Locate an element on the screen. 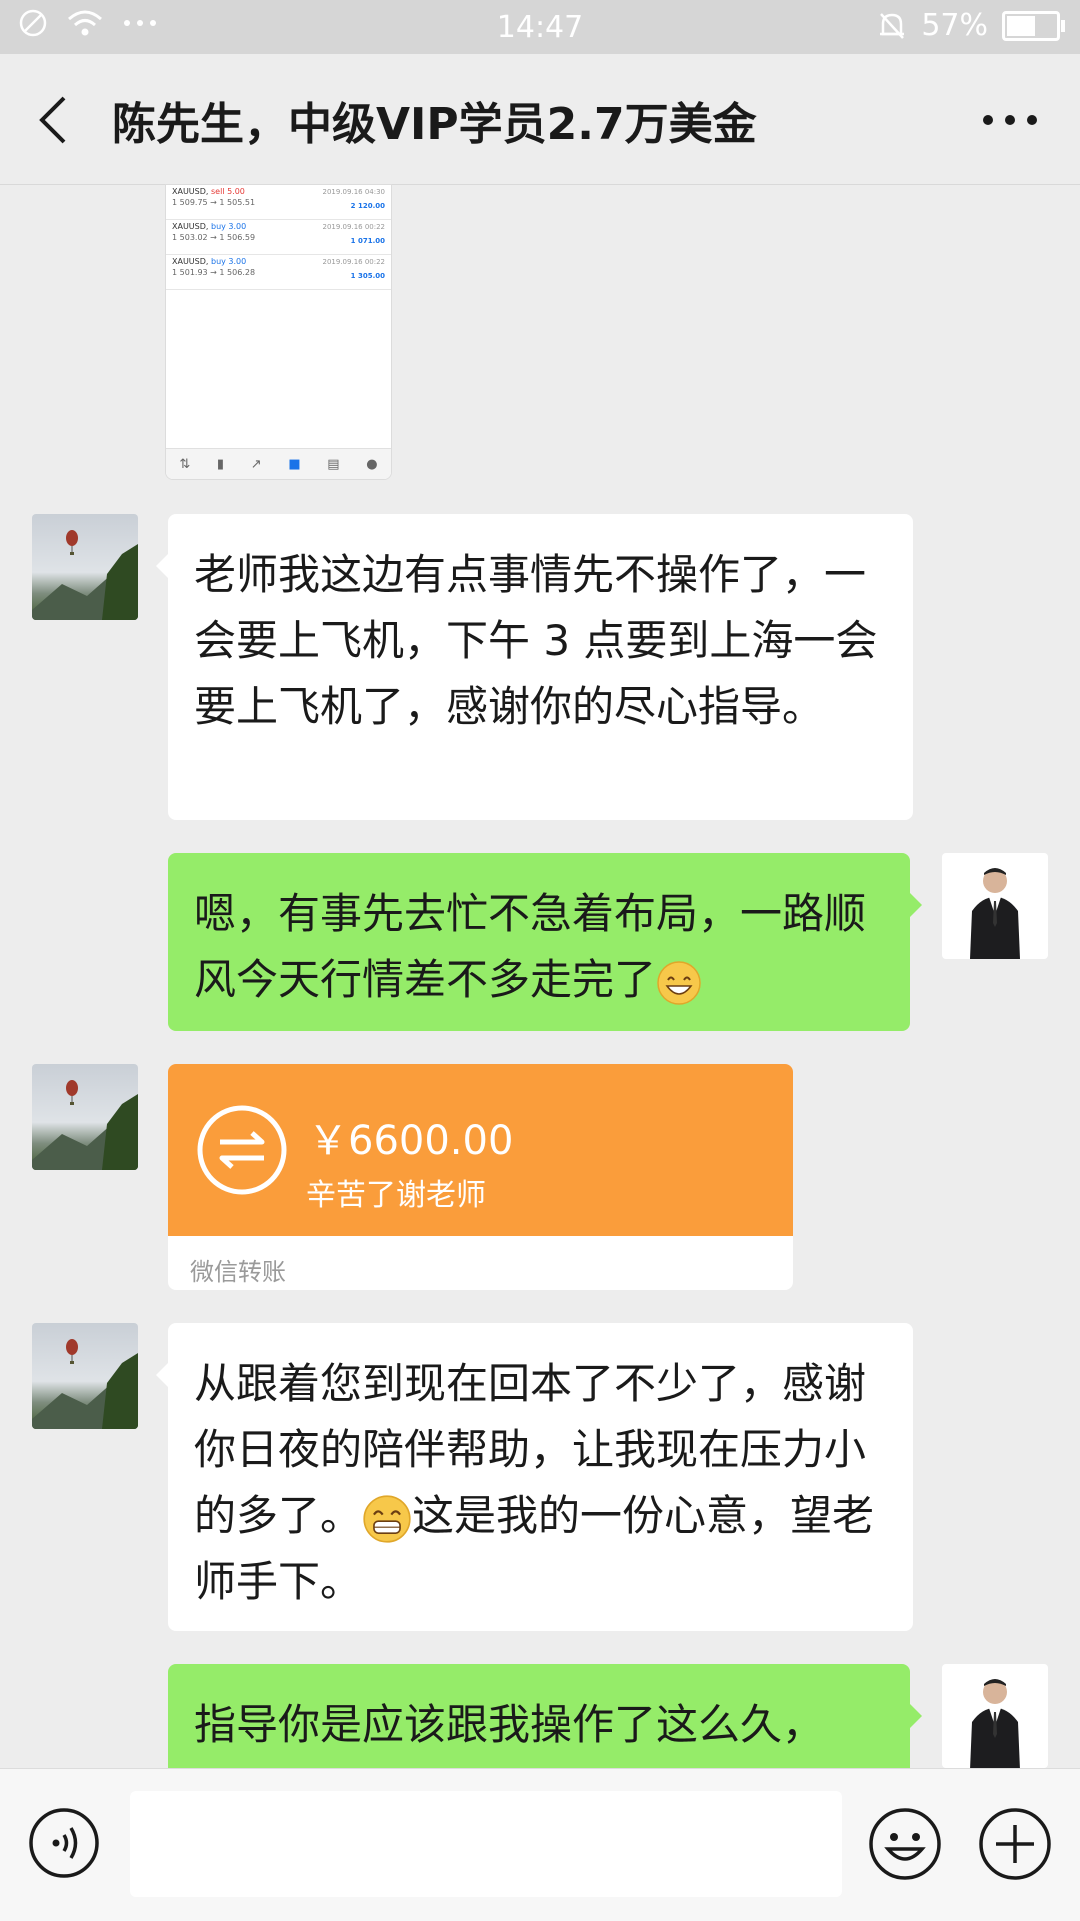 This screenshot has height=1921, width=1080. transfer-label: 微信转账 is located at coordinates (238, 1272).